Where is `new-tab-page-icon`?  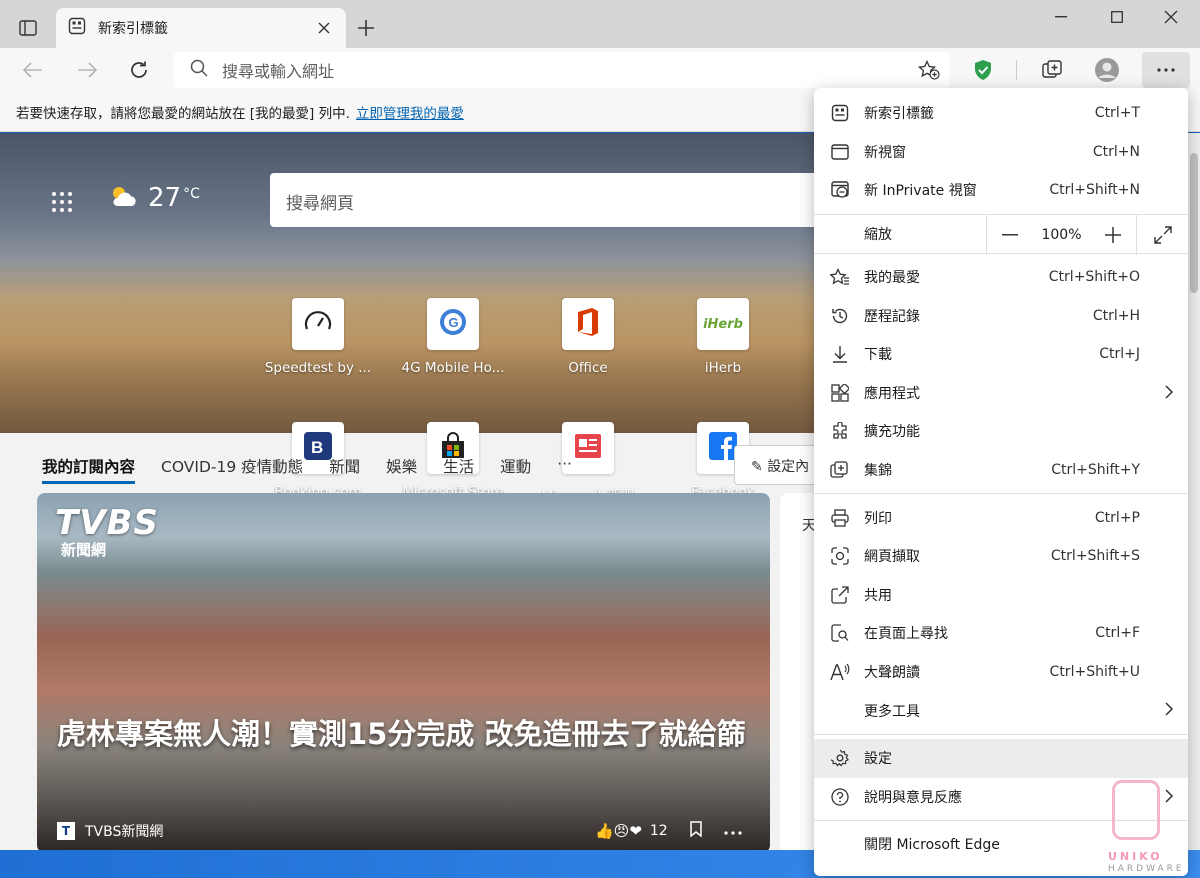 new-tab-page-icon is located at coordinates (77, 28).